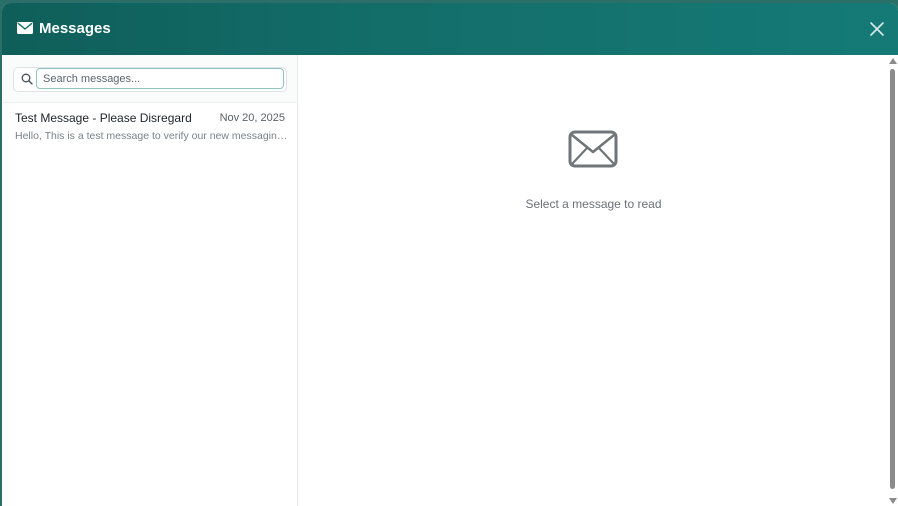 Image resolution: width=898 pixels, height=506 pixels. Describe the element at coordinates (593, 204) in the screenshot. I see `empty-state-text: Select a message to read` at that location.